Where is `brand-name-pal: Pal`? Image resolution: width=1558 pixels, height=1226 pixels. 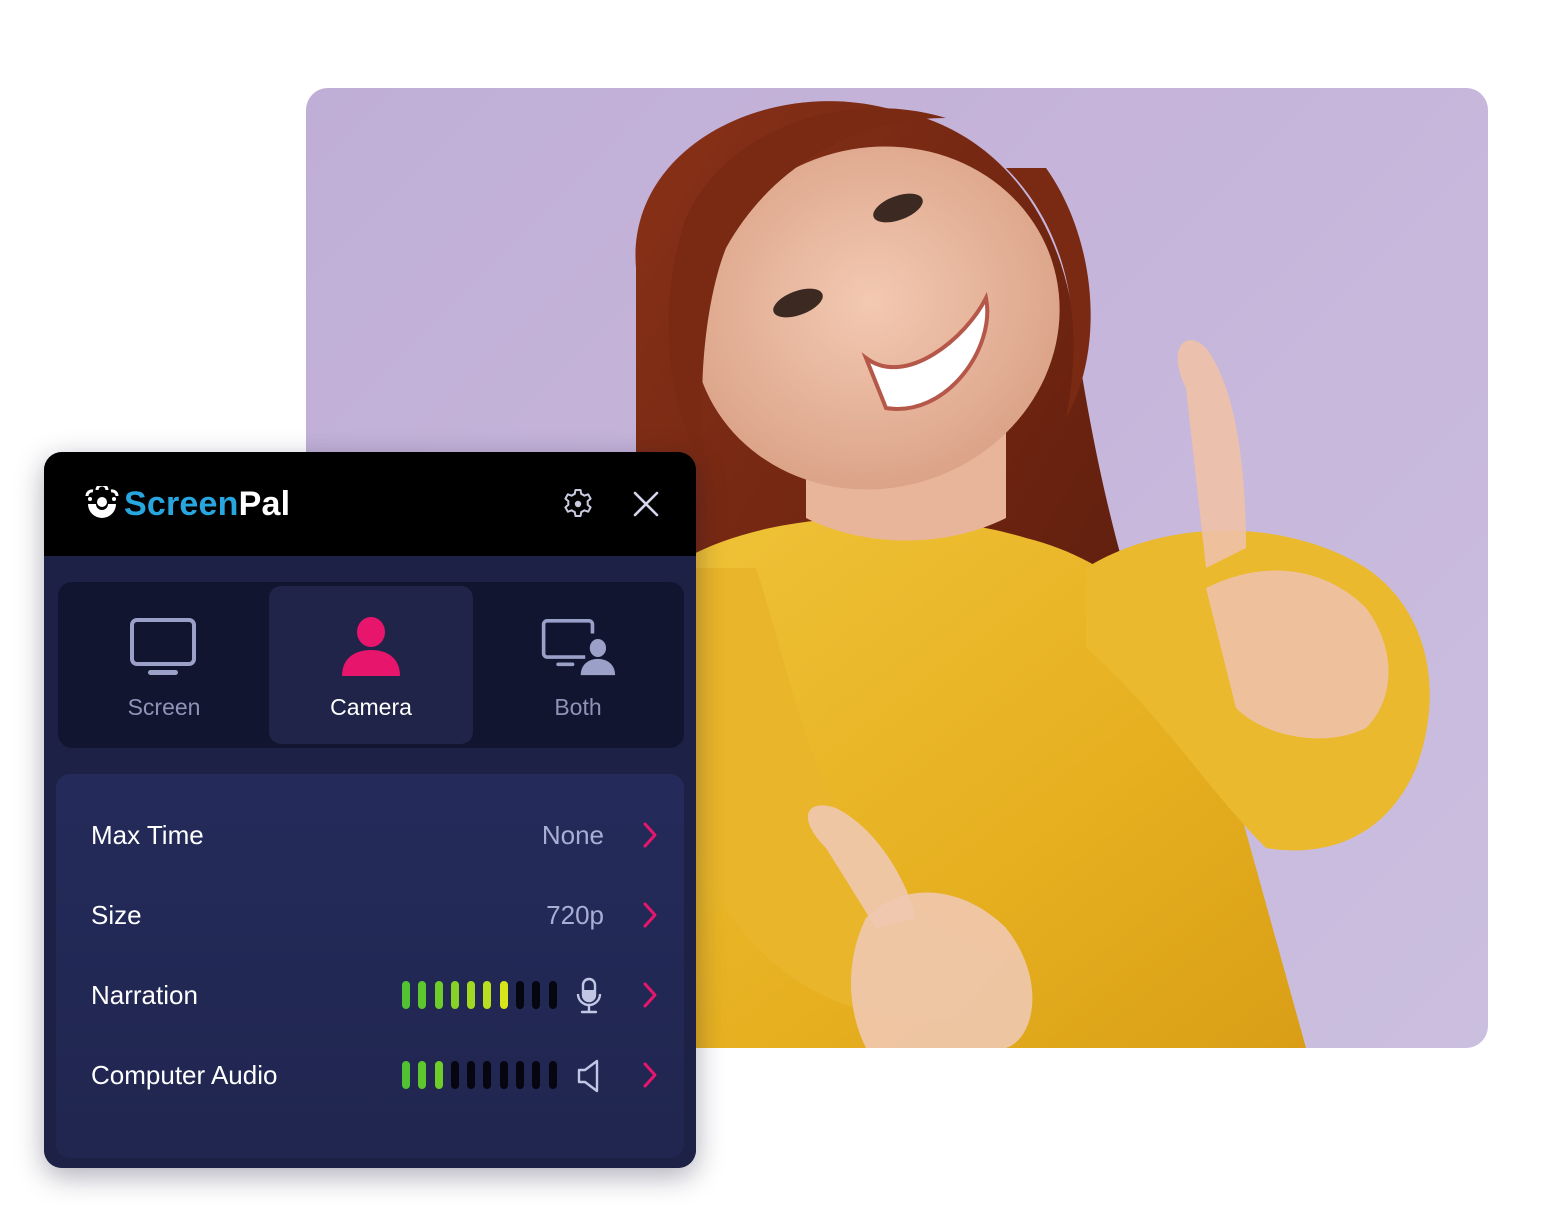
brand-name-pal: Pal is located at coordinates (264, 504).